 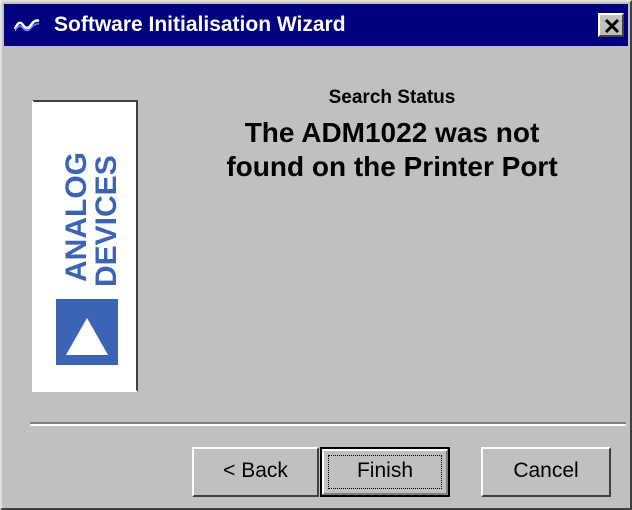 I want to click on window-title: Software Initialisation Wizard, so click(x=200, y=24).